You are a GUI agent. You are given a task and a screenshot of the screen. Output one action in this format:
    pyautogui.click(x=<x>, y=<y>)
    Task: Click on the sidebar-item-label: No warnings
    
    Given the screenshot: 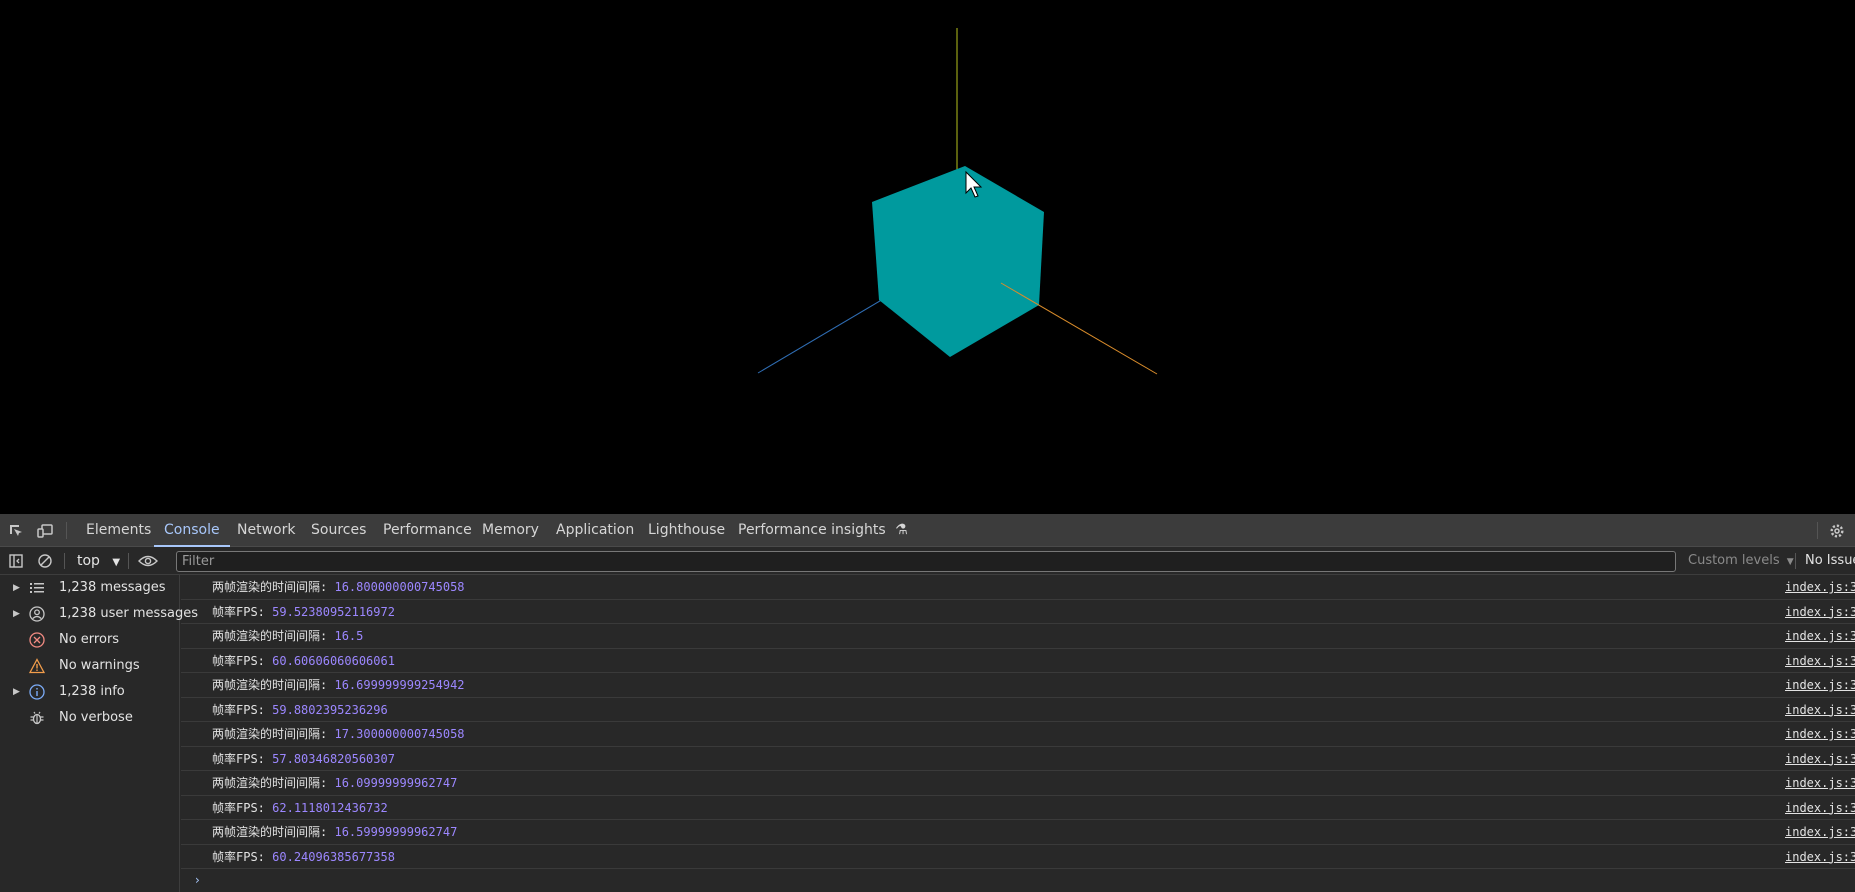 What is the action you would take?
    pyautogui.click(x=99, y=665)
    